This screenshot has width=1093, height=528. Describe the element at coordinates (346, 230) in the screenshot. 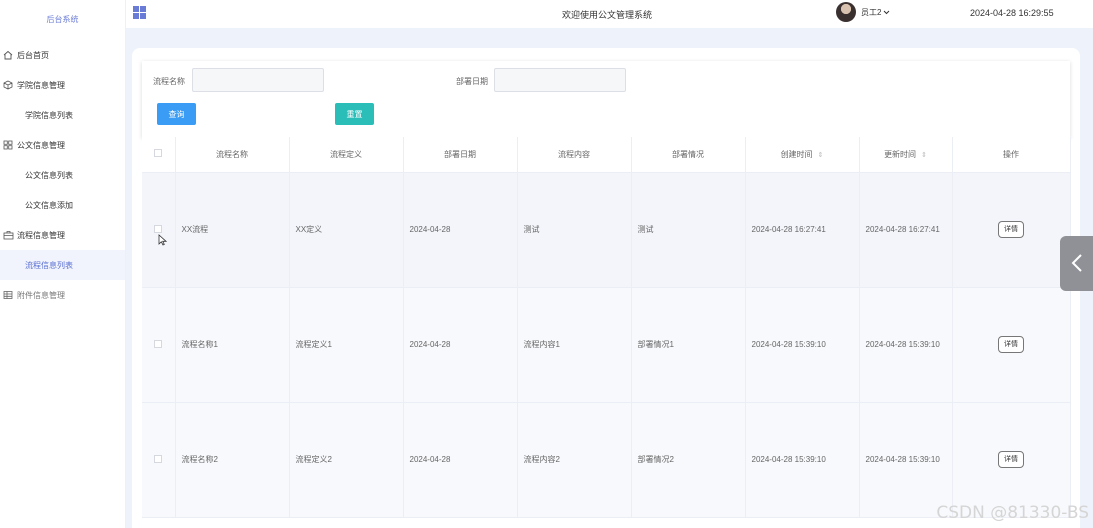

I see `cell-definition: XX定义` at that location.